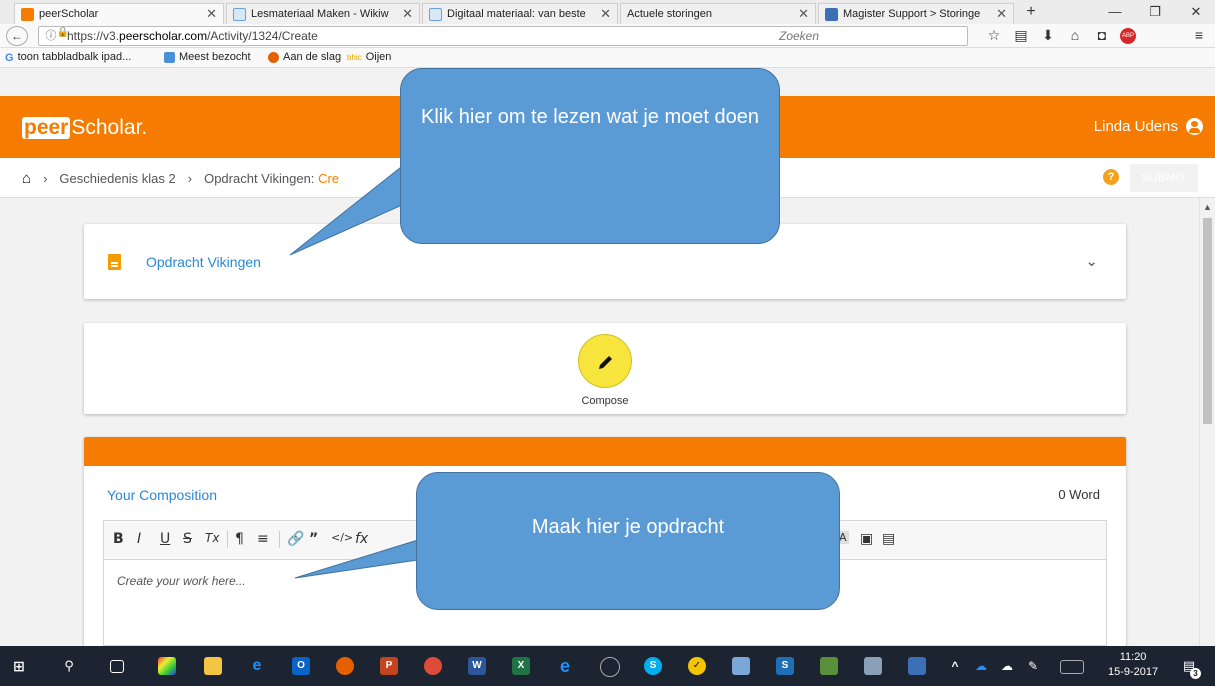 Image resolution: width=1215 pixels, height=686 pixels. I want to click on onedrive-personal-icon: ☁, so click(1007, 666).